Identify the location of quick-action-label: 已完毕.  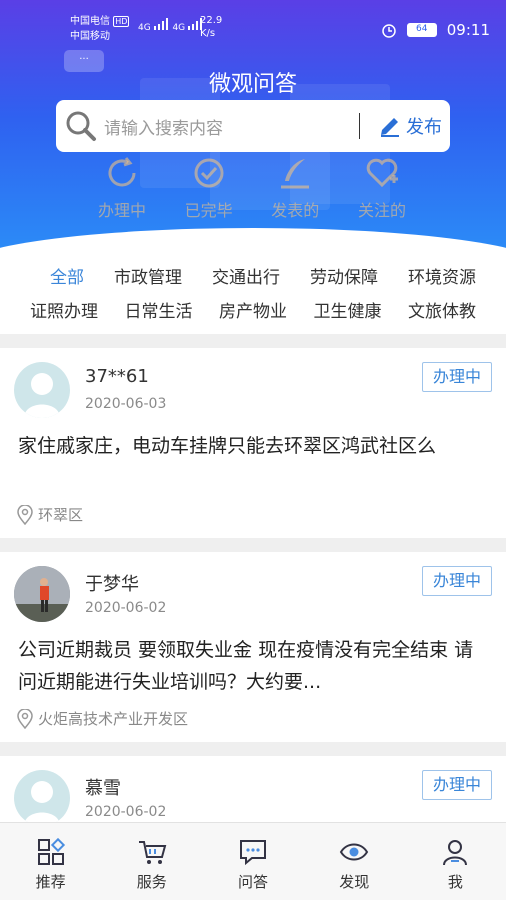
(208, 210).